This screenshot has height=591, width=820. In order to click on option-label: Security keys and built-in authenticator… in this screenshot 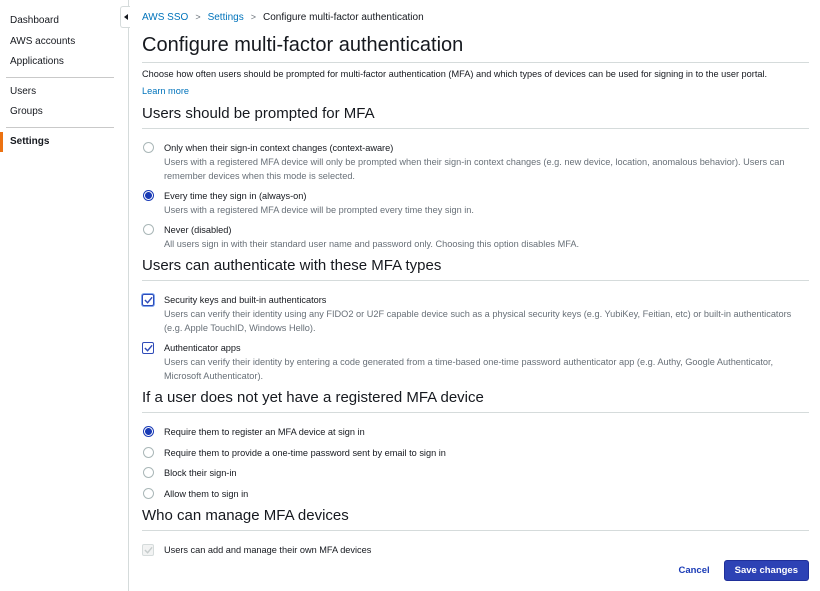, I will do `click(245, 300)`.